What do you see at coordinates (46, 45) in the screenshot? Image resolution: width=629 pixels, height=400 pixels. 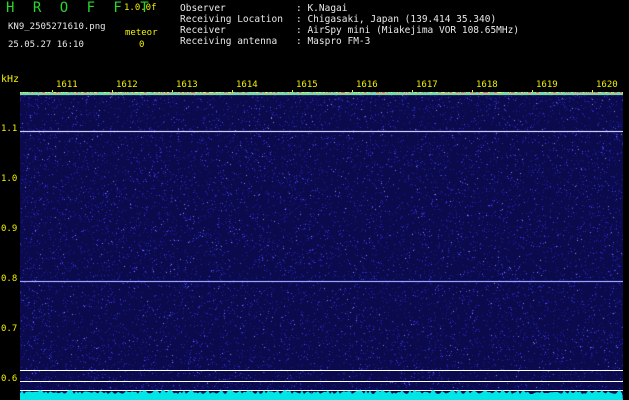 I see `timestamp-label: 25.05.27 16:10` at bounding box center [46, 45].